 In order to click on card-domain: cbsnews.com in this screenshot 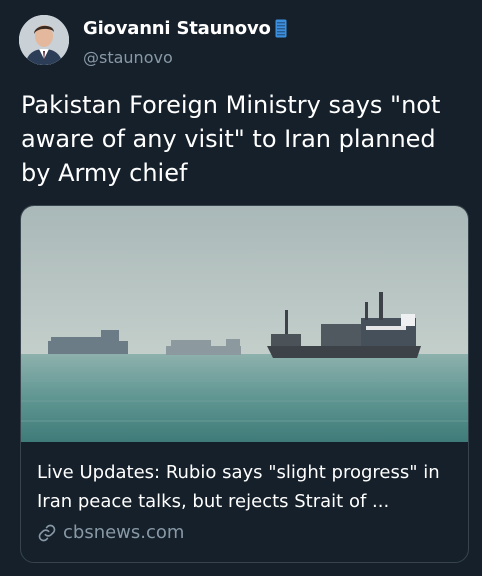, I will do `click(110, 532)`.